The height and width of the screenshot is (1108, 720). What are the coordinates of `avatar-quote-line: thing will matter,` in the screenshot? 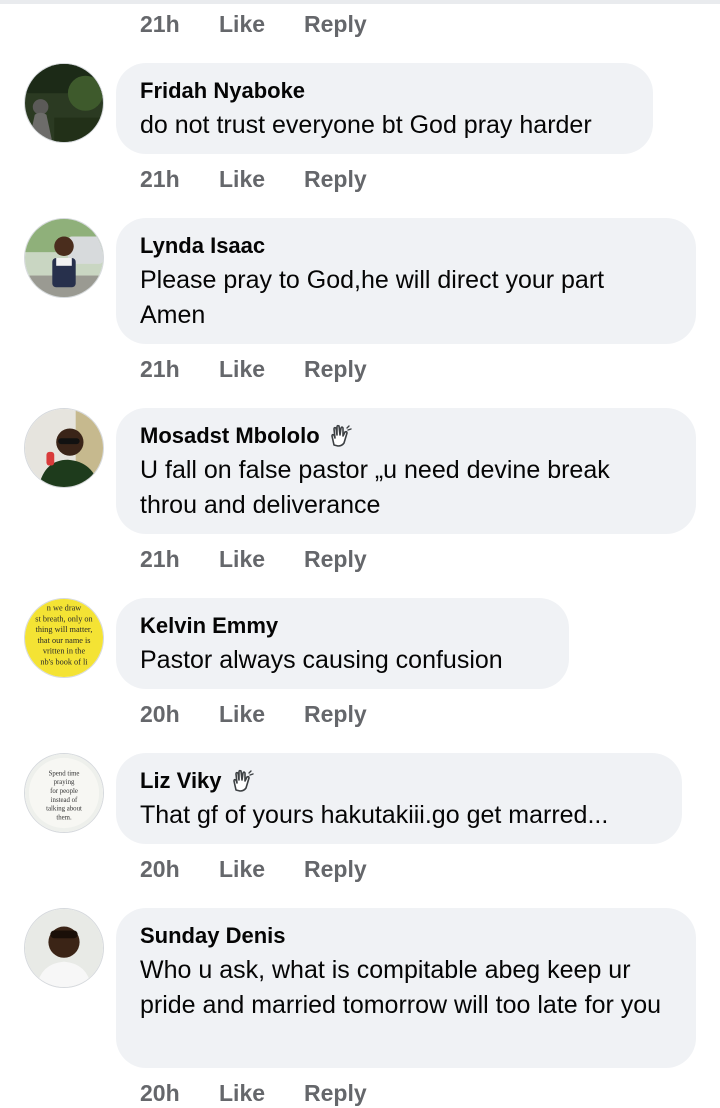 It's located at (64, 629).